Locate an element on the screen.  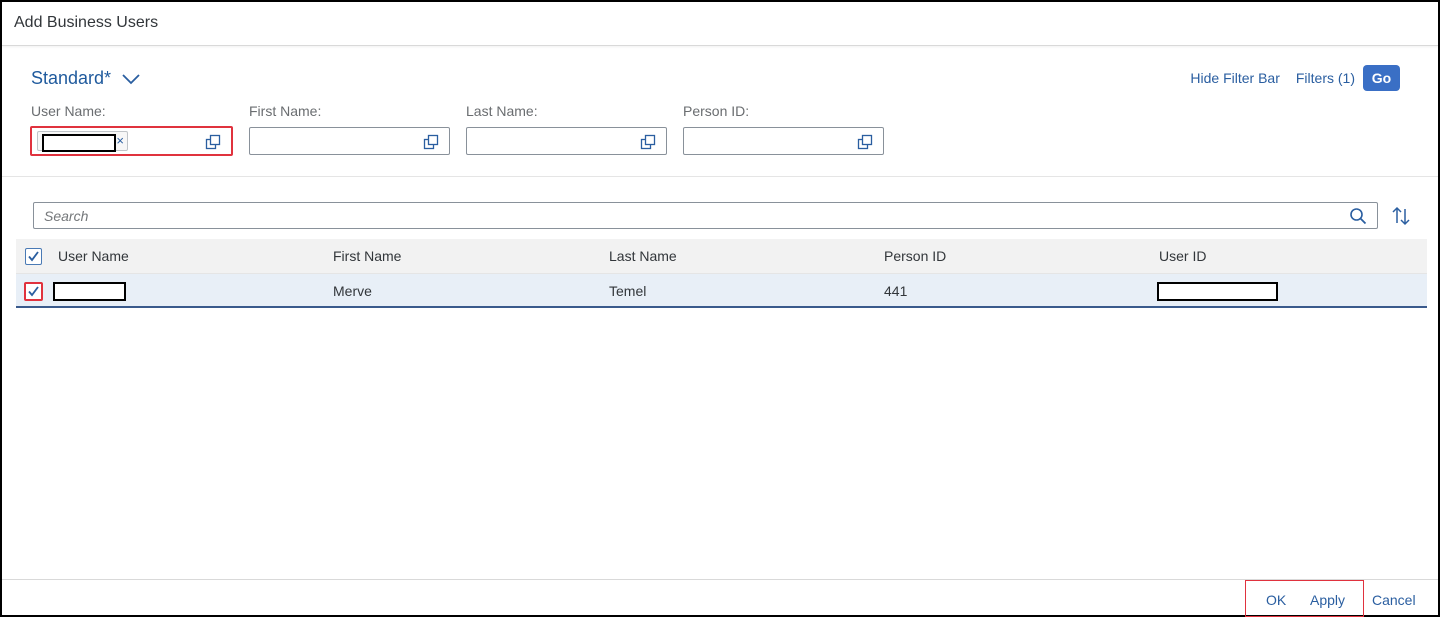
column-header-user-name: User Name is located at coordinates (93, 256).